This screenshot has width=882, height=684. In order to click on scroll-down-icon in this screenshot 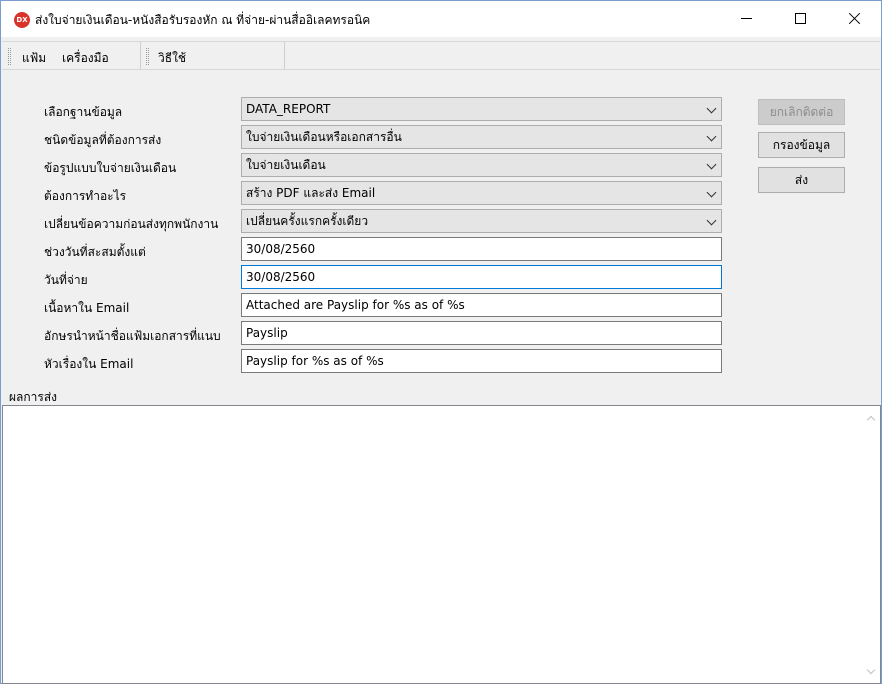, I will do `click(871, 670)`.